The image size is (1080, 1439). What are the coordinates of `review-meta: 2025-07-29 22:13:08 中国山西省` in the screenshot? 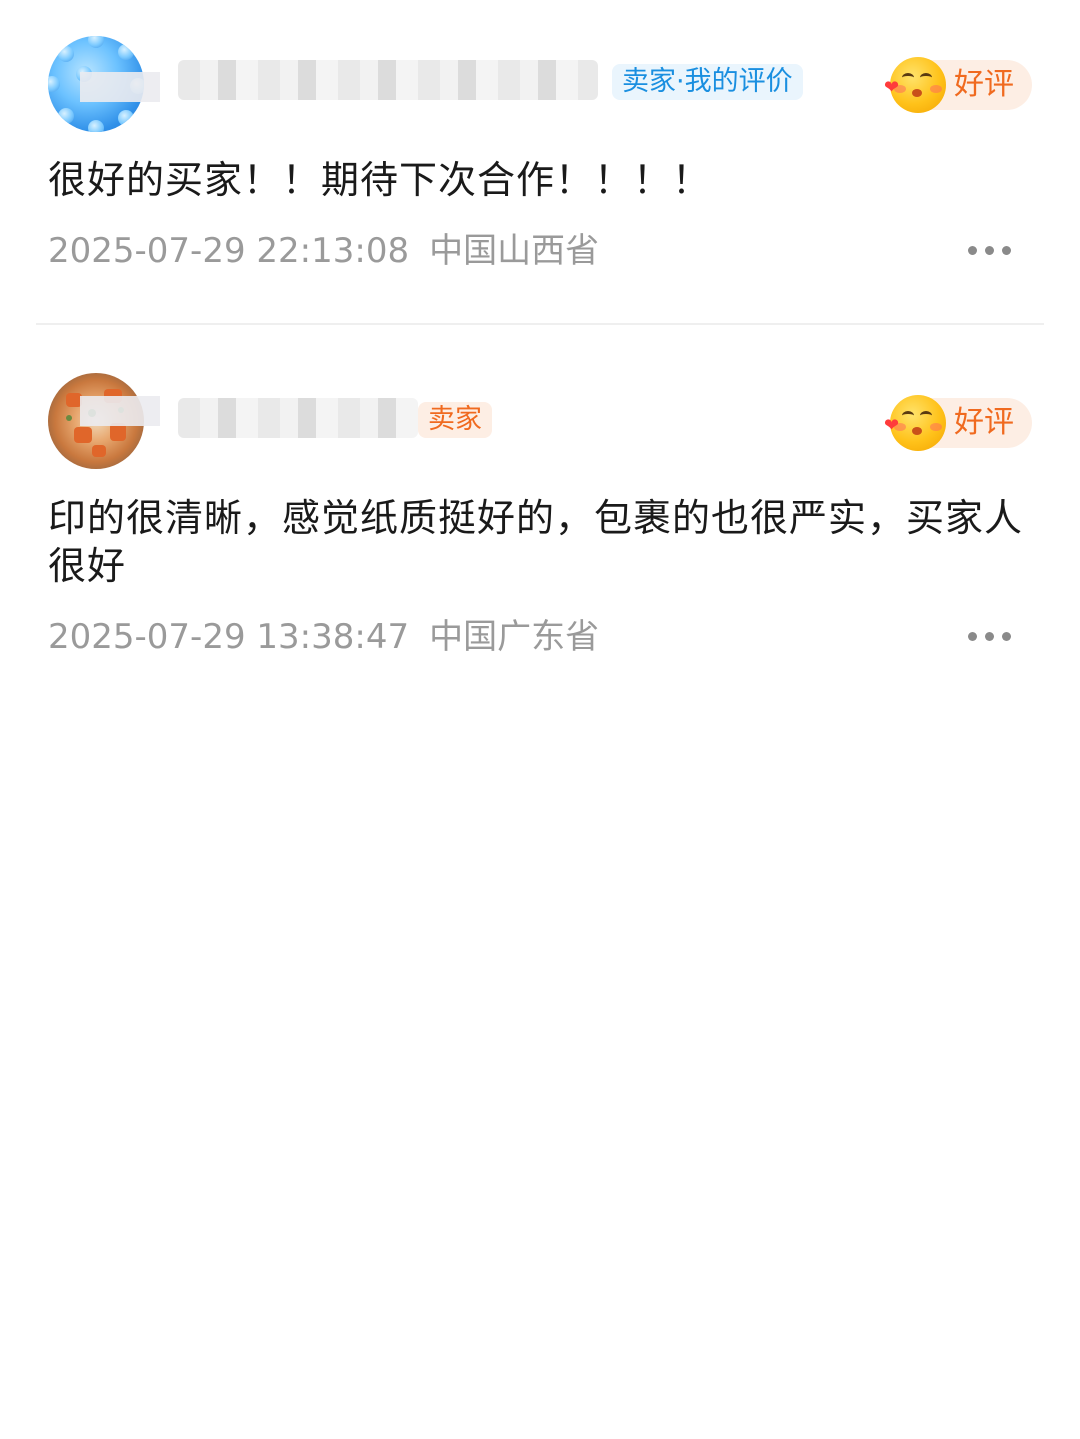 It's located at (323, 251).